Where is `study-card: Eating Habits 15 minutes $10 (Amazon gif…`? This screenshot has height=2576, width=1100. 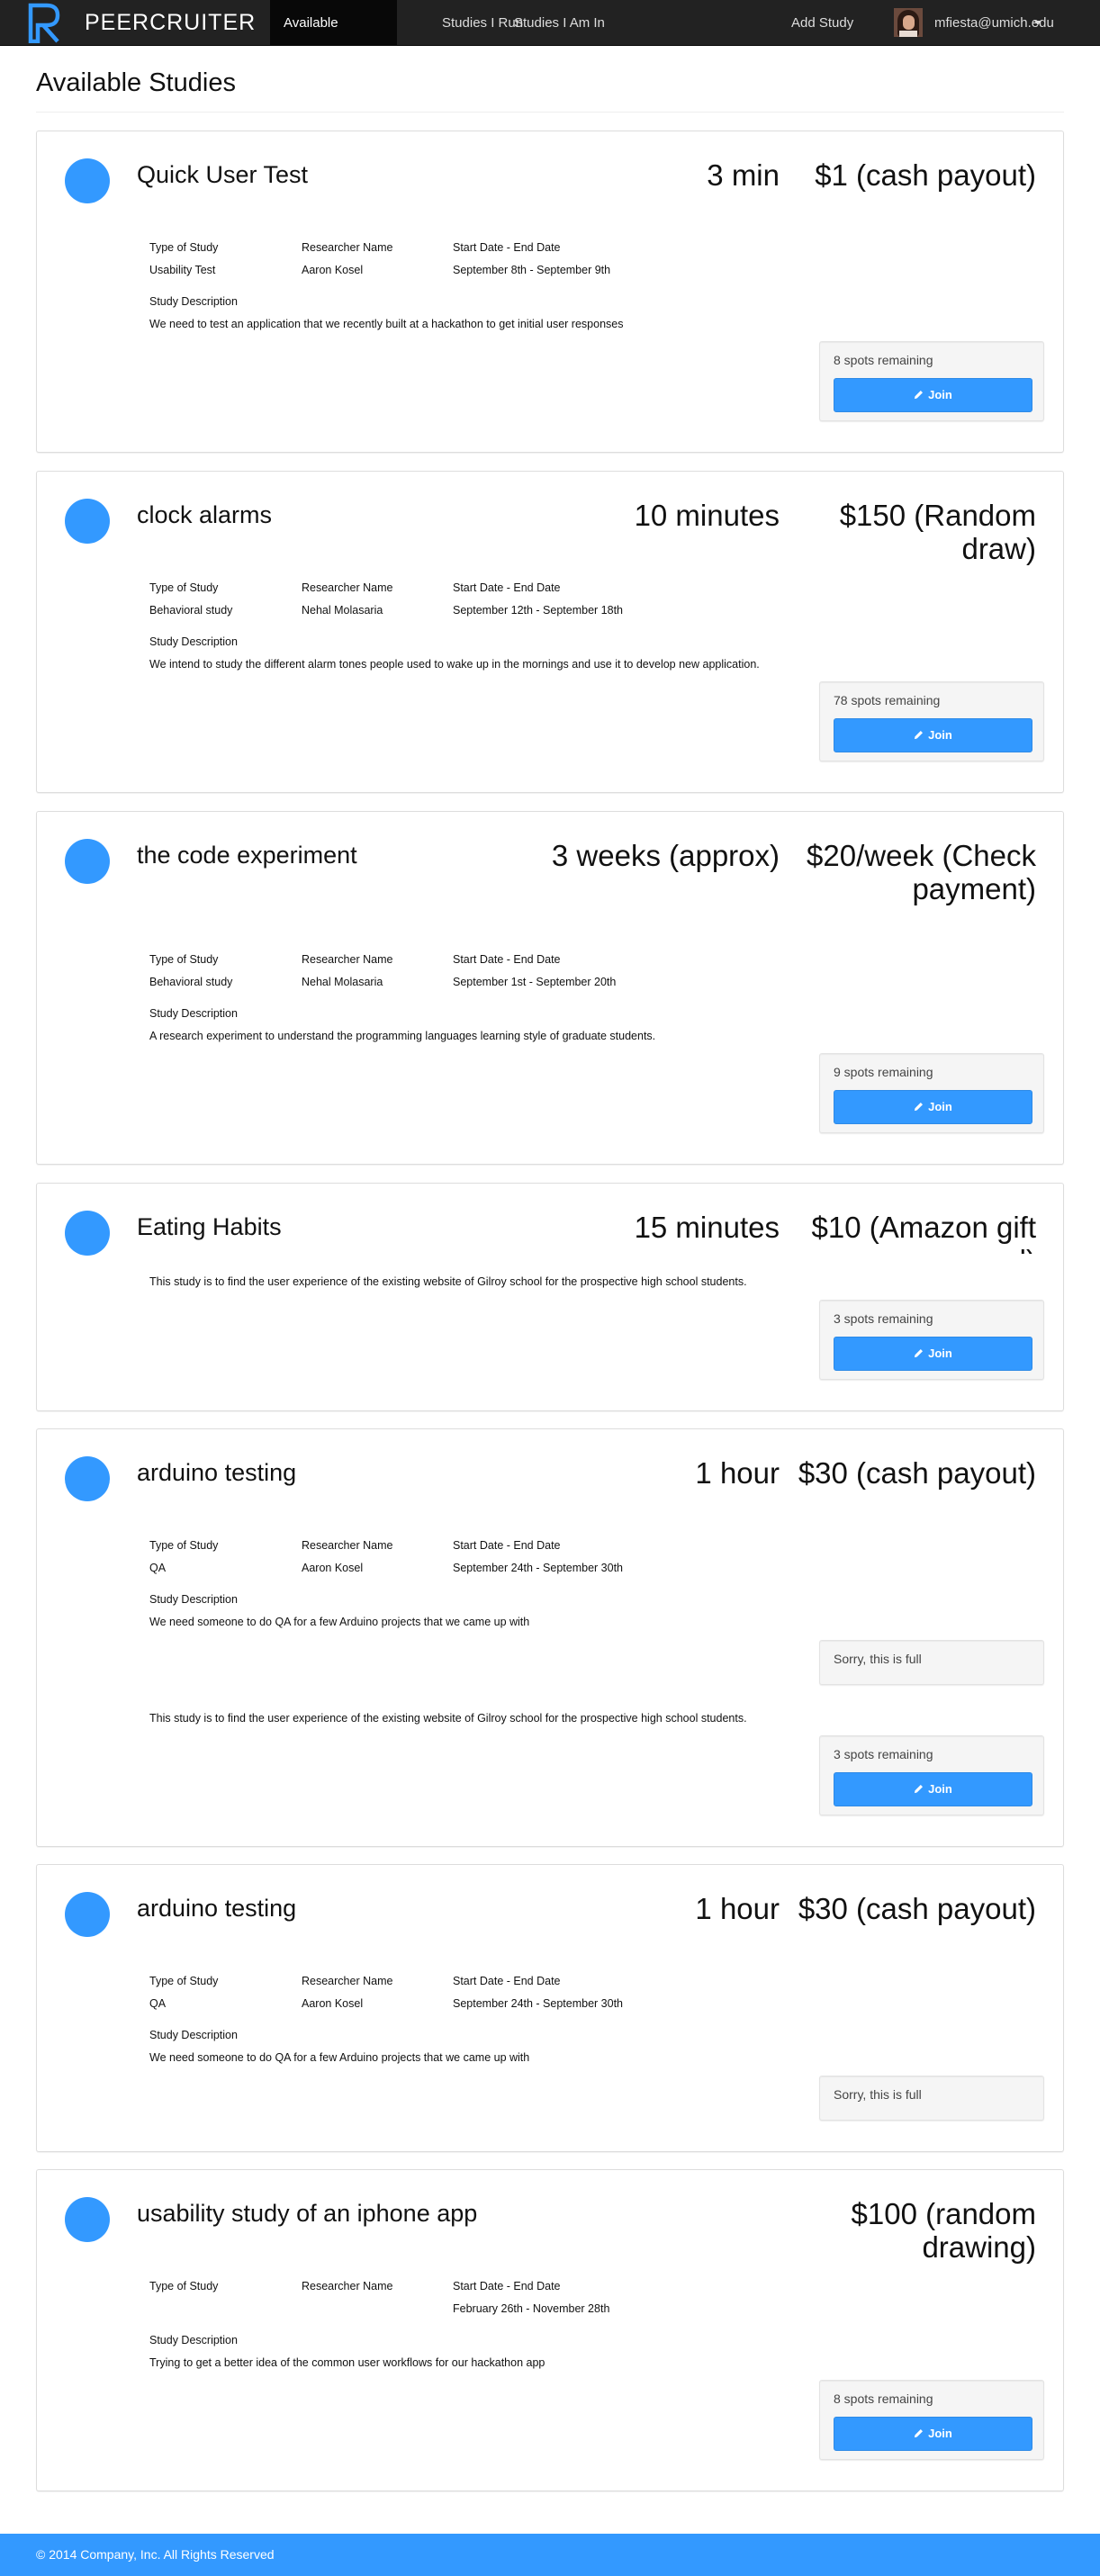 study-card: Eating Habits 15 minutes $10 (Amazon gif… is located at coordinates (550, 1297).